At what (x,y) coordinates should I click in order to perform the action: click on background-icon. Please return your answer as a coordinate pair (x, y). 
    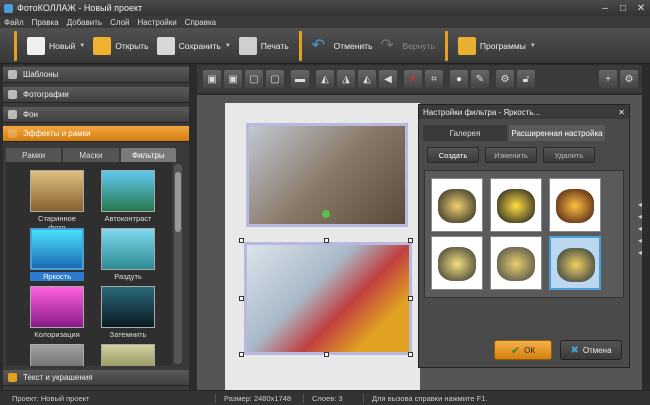
    Looking at the image, I should click on (12, 114).